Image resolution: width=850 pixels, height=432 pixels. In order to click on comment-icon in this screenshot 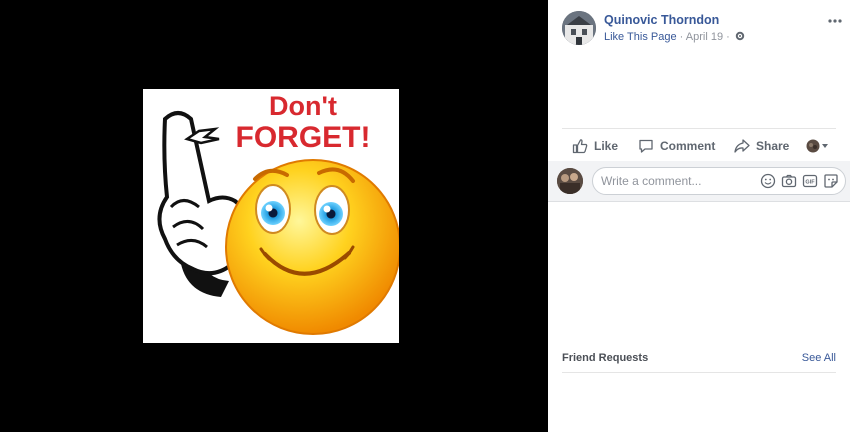, I will do `click(646, 146)`.